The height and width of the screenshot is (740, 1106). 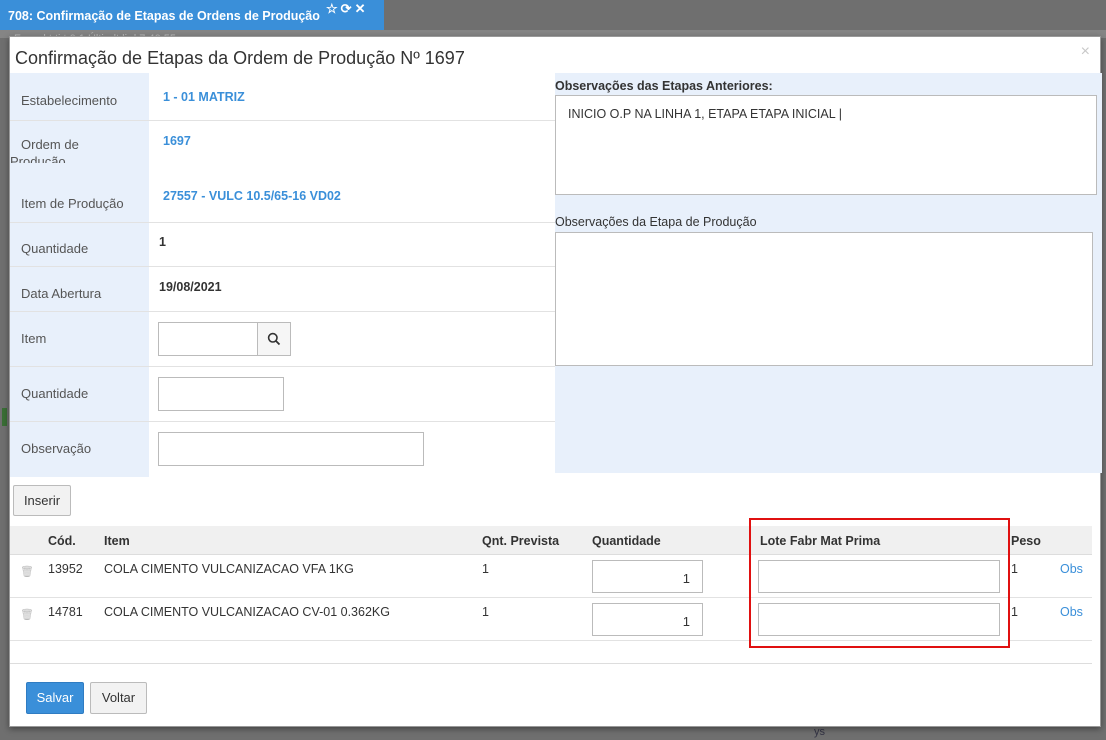 I want to click on stage-observations-textarea, so click(x=824, y=299).